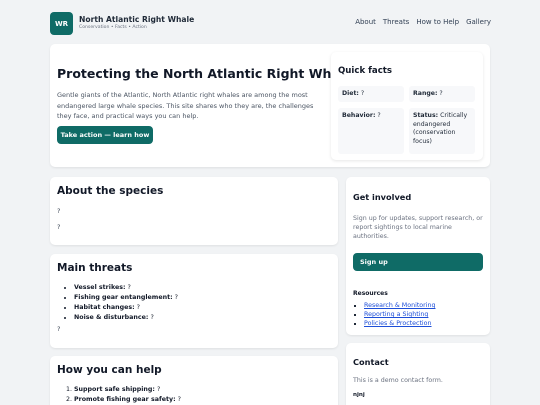 This screenshot has width=540, height=405. I want to click on about-line-1: ?, so click(59, 211).